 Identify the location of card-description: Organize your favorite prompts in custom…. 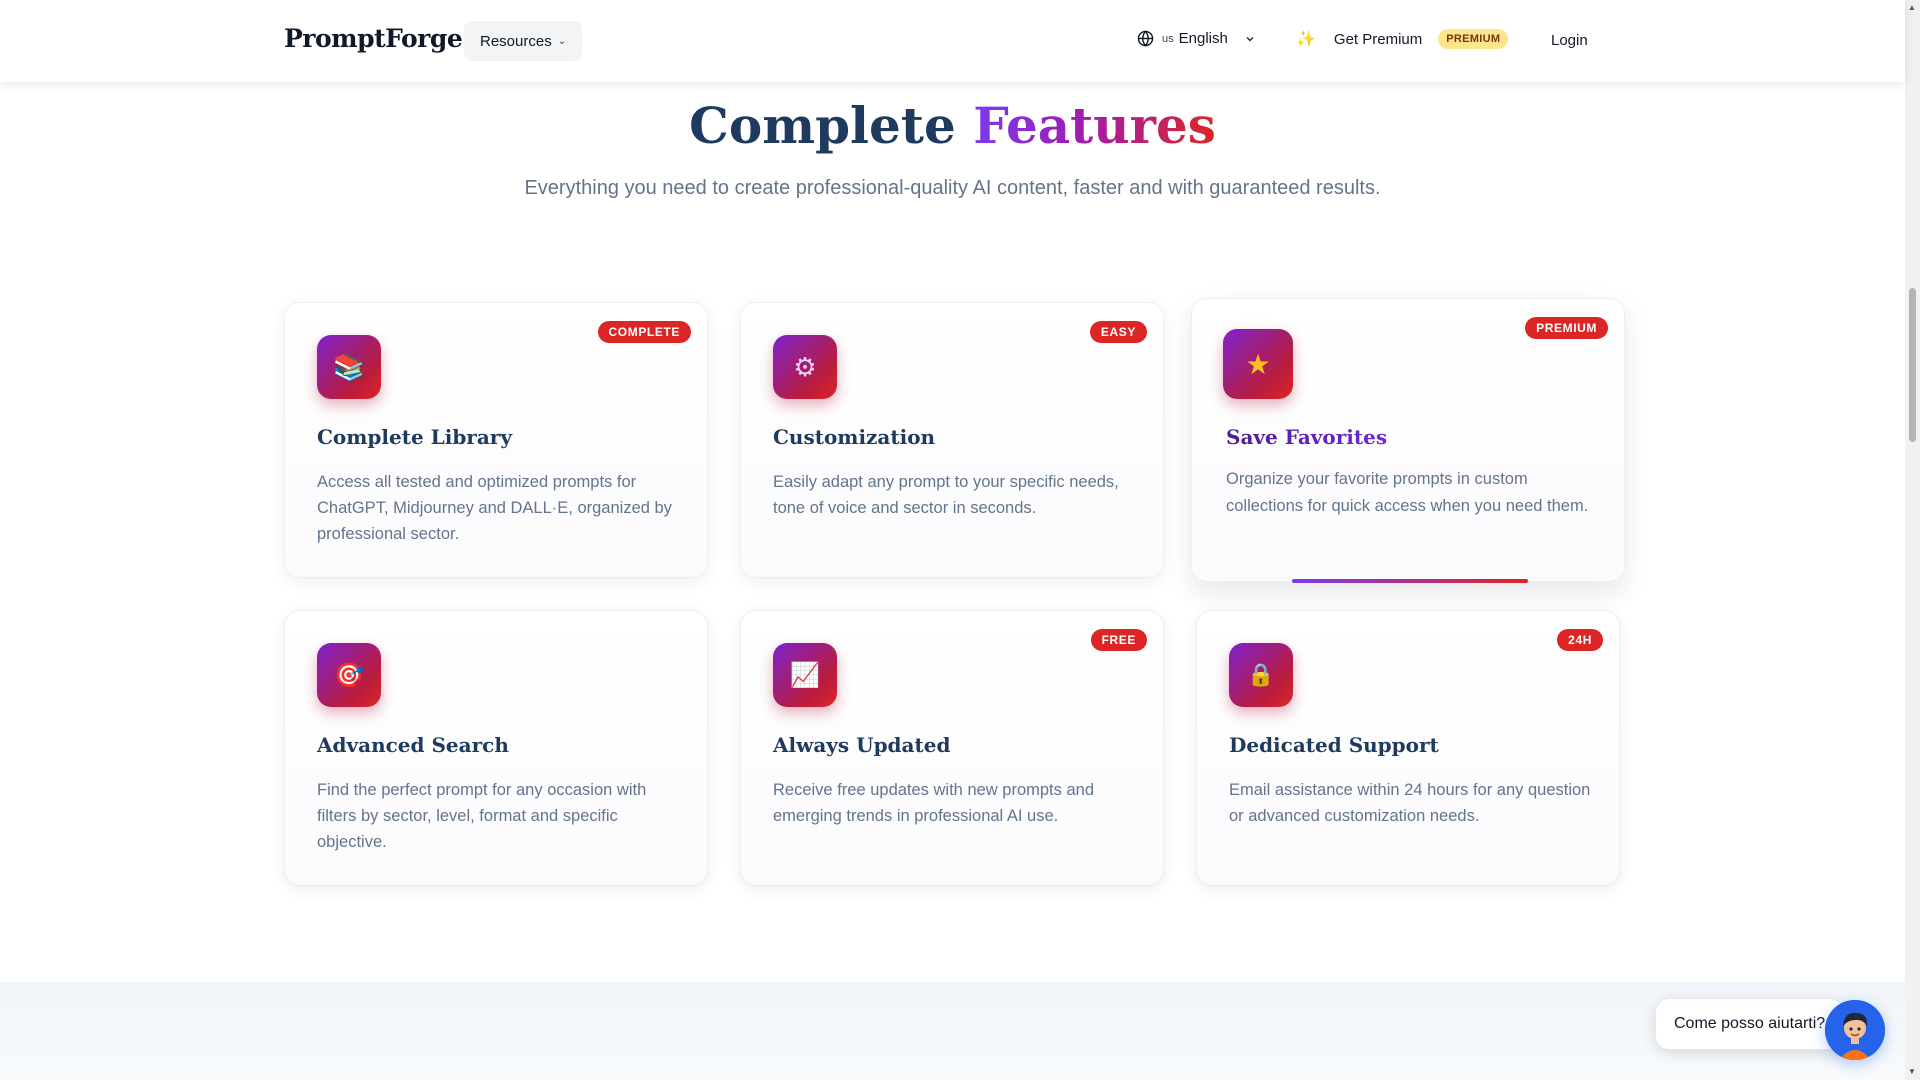
(1407, 492).